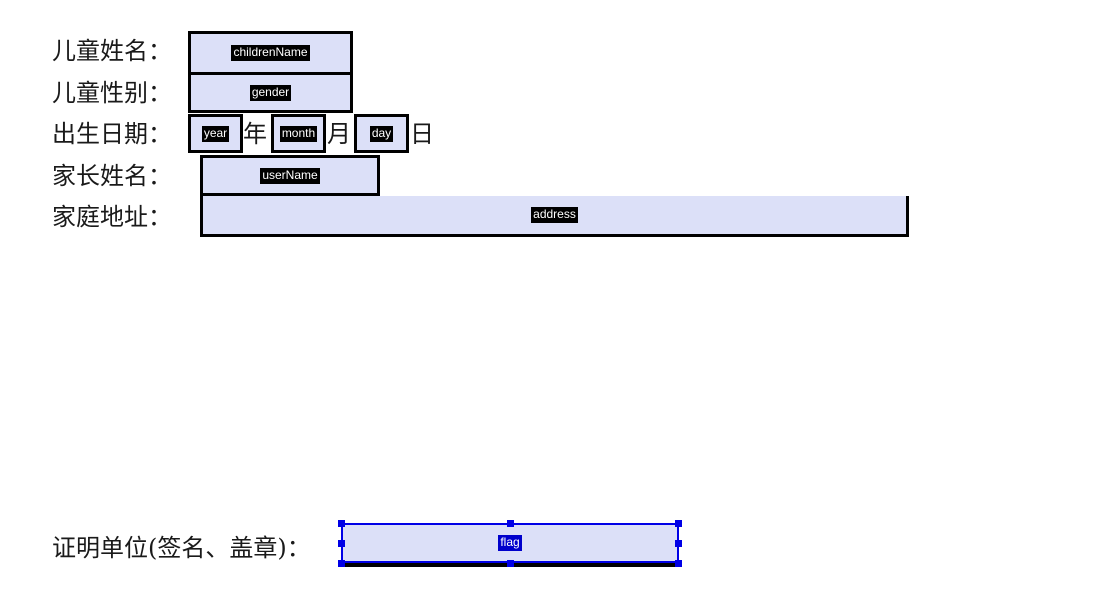 Image resolution: width=1103 pixels, height=606 pixels. I want to click on token-day: day, so click(381, 133).